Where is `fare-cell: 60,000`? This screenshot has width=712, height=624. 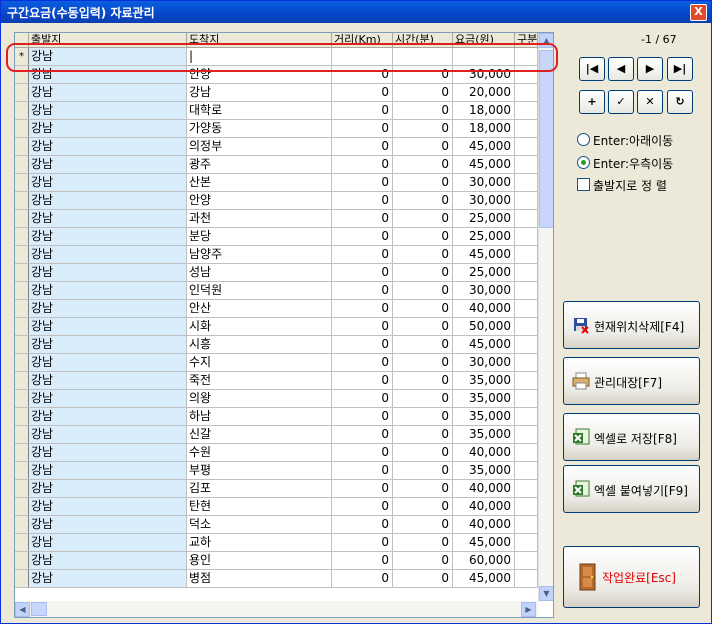 fare-cell: 60,000 is located at coordinates (484, 560).